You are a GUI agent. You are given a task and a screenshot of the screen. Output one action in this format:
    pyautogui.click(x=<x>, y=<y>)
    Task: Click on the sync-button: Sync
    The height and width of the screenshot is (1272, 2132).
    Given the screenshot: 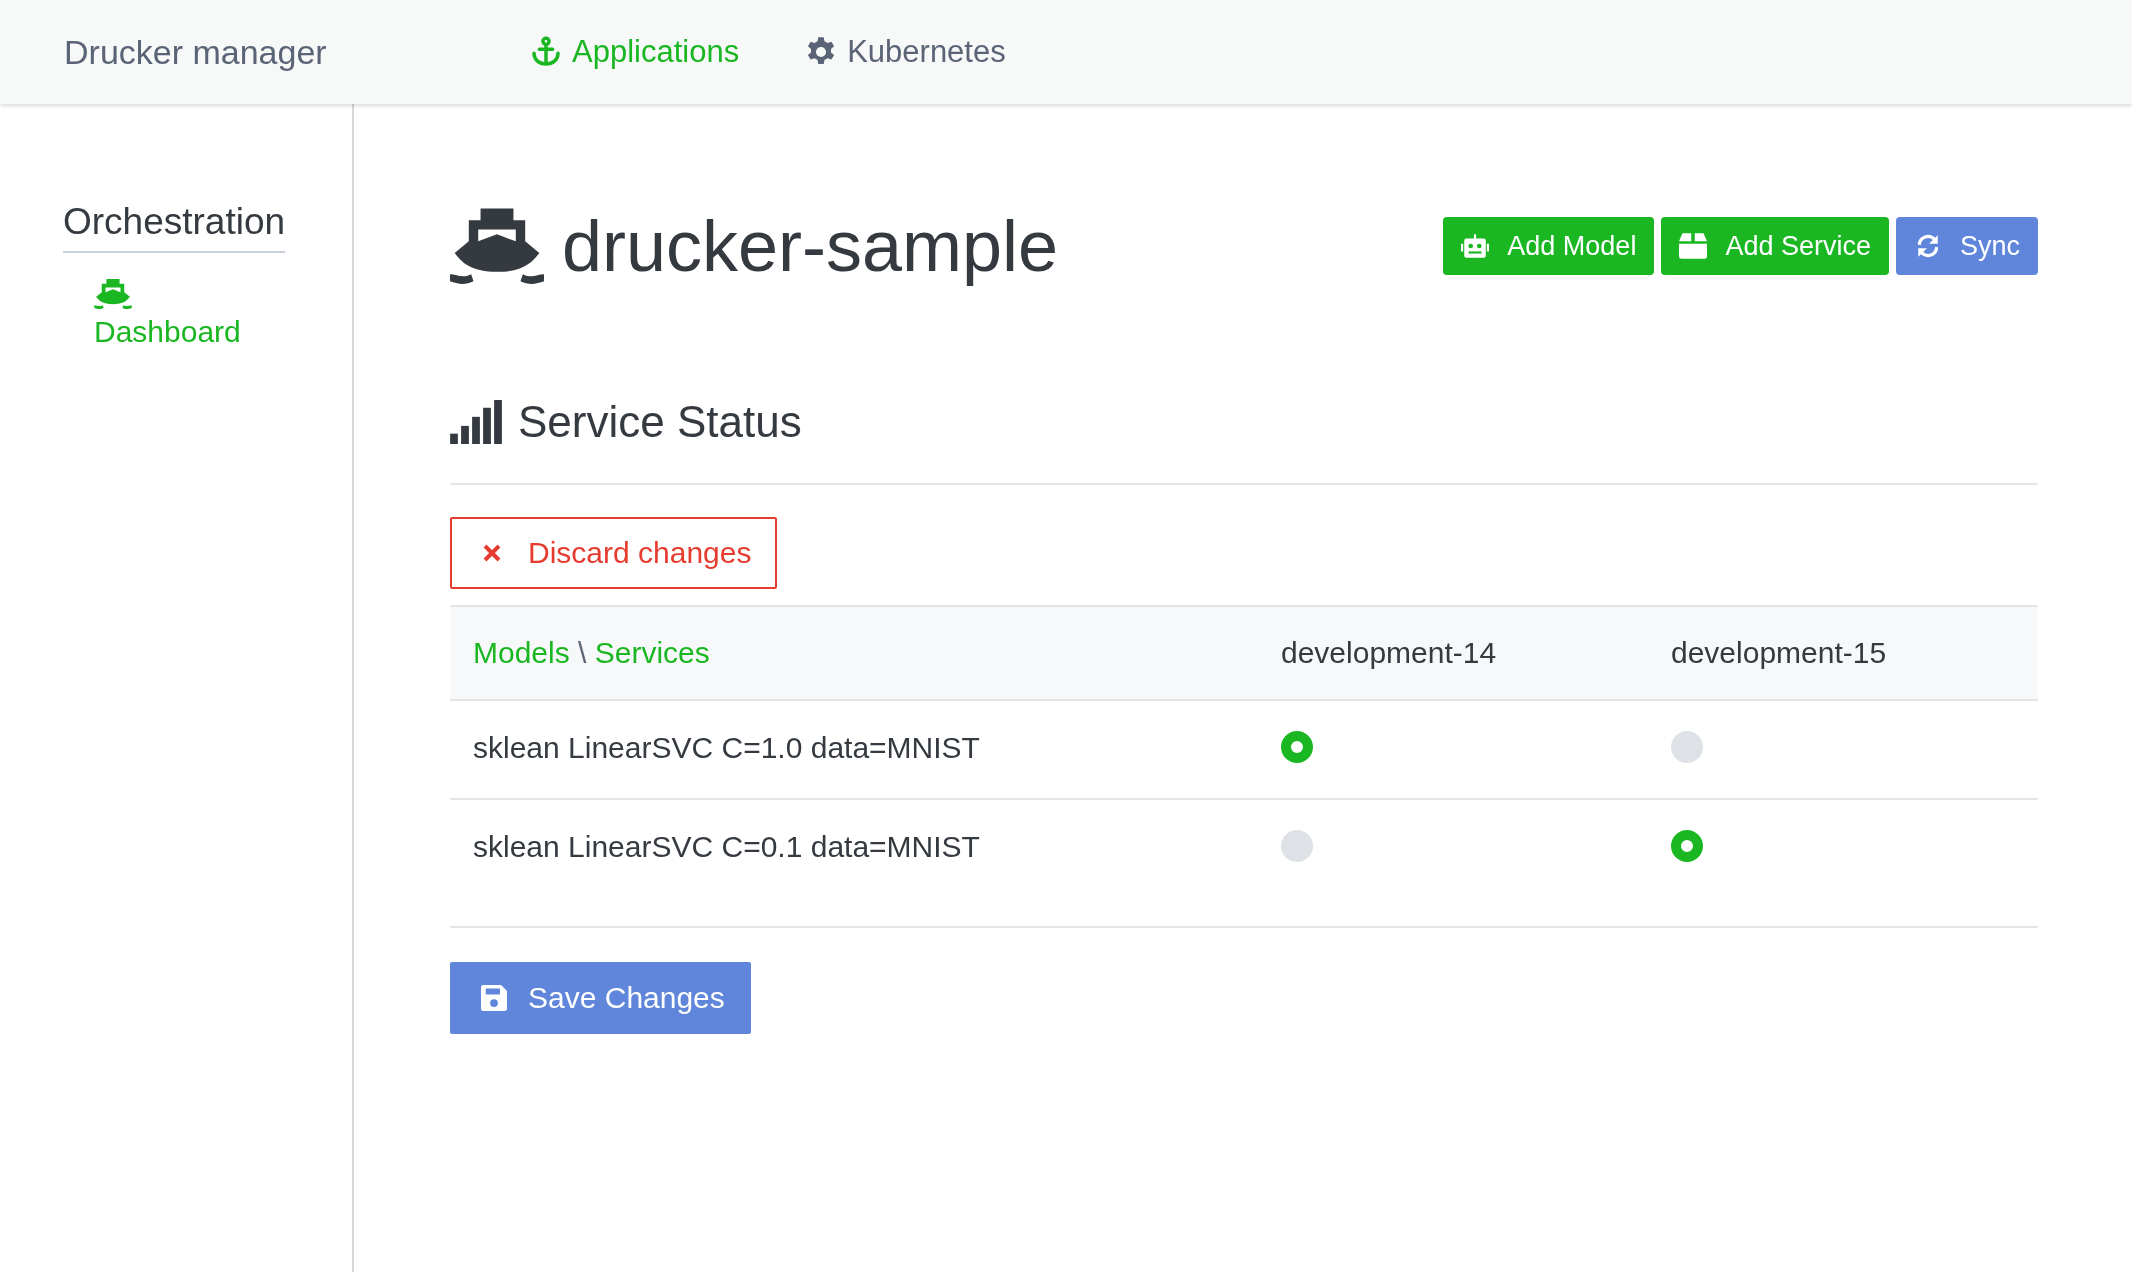 What is the action you would take?
    pyautogui.click(x=1966, y=246)
    